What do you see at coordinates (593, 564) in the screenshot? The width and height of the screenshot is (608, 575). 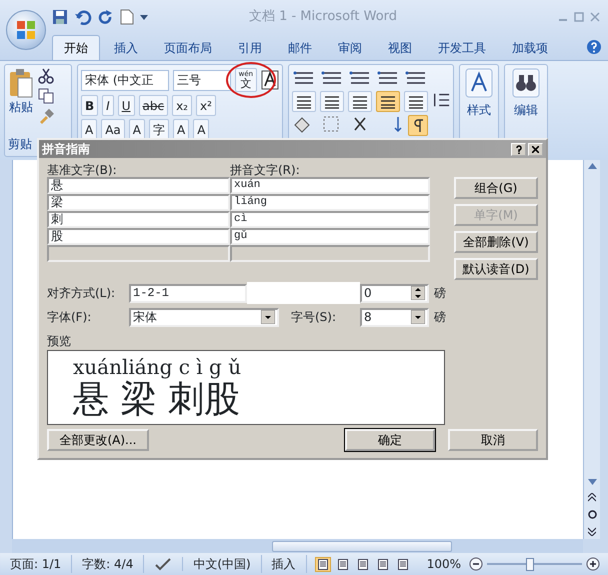 I see `zoom-in-icon` at bounding box center [593, 564].